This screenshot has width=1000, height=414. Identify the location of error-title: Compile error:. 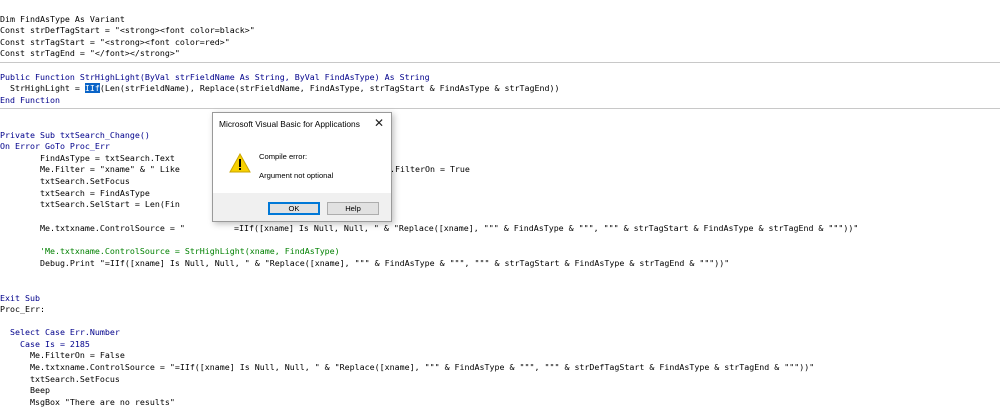
(283, 156).